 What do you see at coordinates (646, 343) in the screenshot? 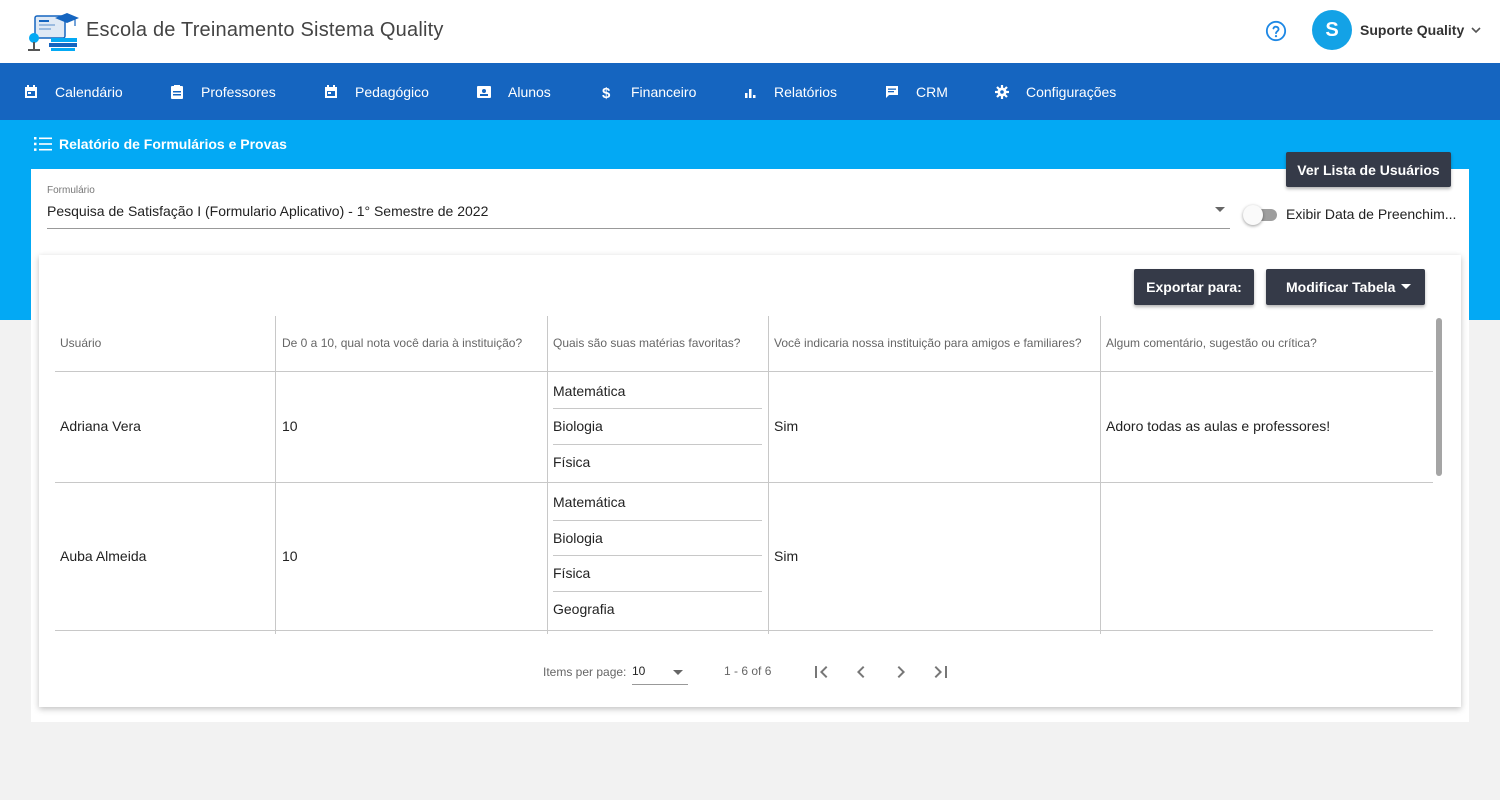
I see `column-header-subjects: Quais são suas matérias favoritas?` at bounding box center [646, 343].